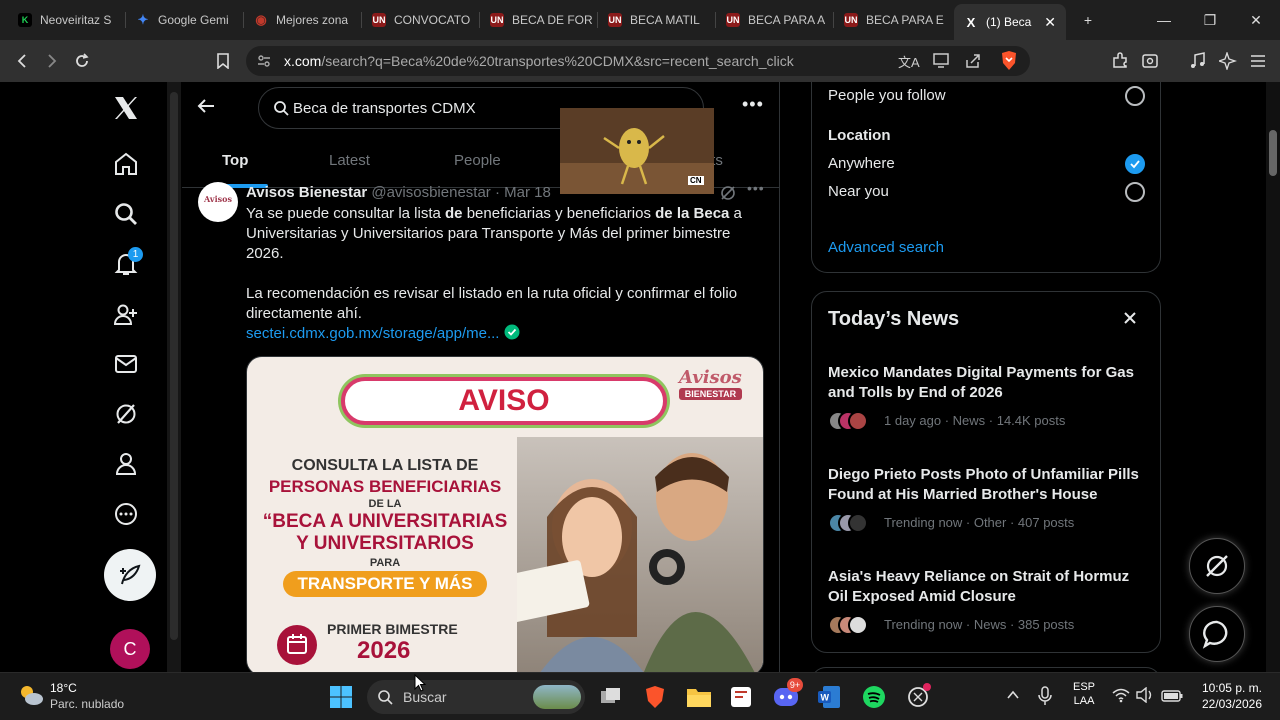  What do you see at coordinates (51, 61) in the screenshot?
I see `forward-icon` at bounding box center [51, 61].